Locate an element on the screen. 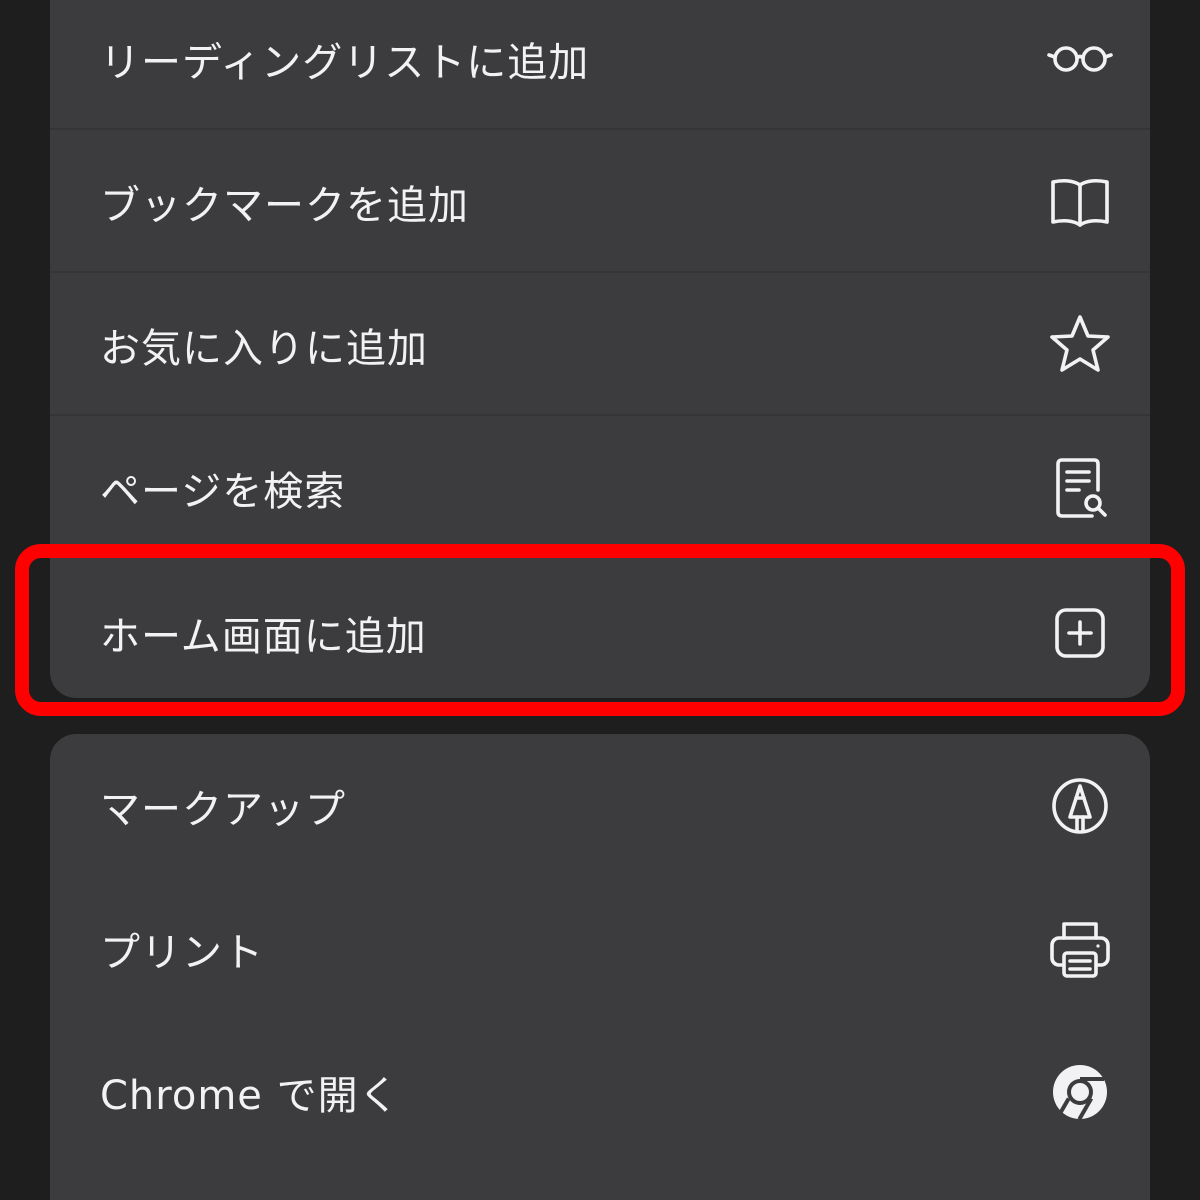  glasses-icon is located at coordinates (1080, 59).